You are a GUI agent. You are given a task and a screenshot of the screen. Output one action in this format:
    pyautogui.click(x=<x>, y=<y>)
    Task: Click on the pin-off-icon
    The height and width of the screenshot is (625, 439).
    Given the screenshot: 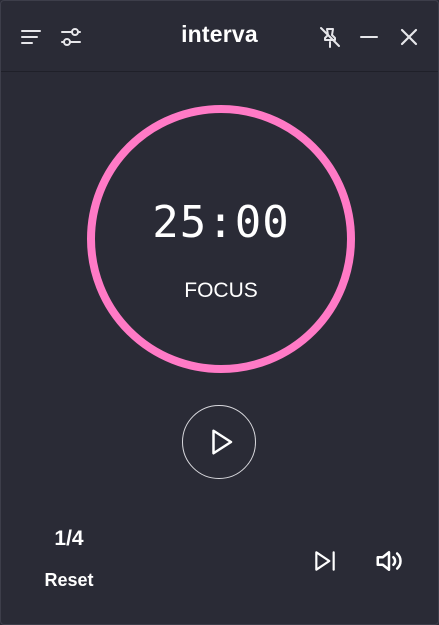 What is the action you would take?
    pyautogui.click(x=330, y=37)
    